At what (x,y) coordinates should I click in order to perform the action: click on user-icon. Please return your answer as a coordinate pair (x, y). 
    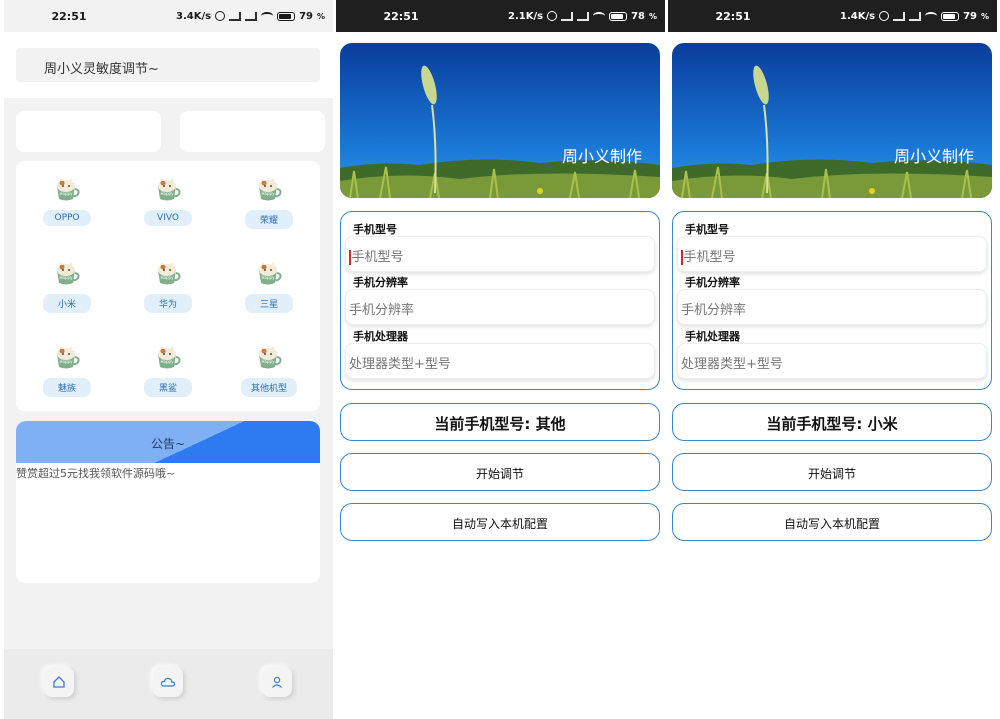
    Looking at the image, I should click on (277, 682).